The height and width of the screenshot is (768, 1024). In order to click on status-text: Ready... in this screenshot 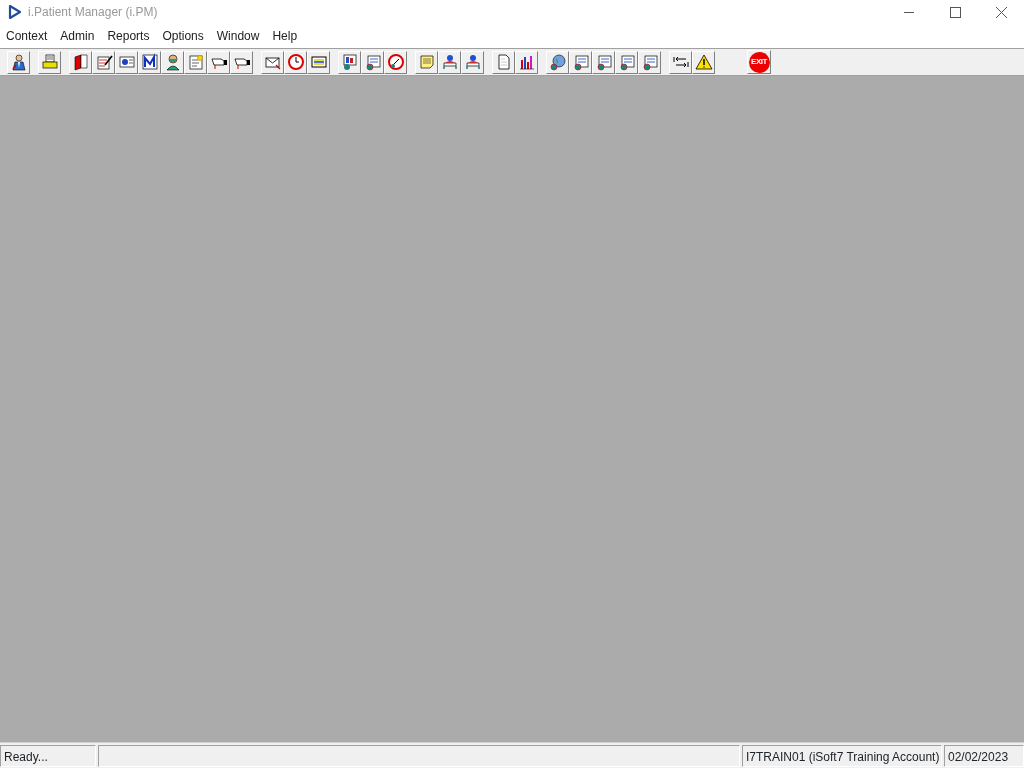, I will do `click(48, 756)`.